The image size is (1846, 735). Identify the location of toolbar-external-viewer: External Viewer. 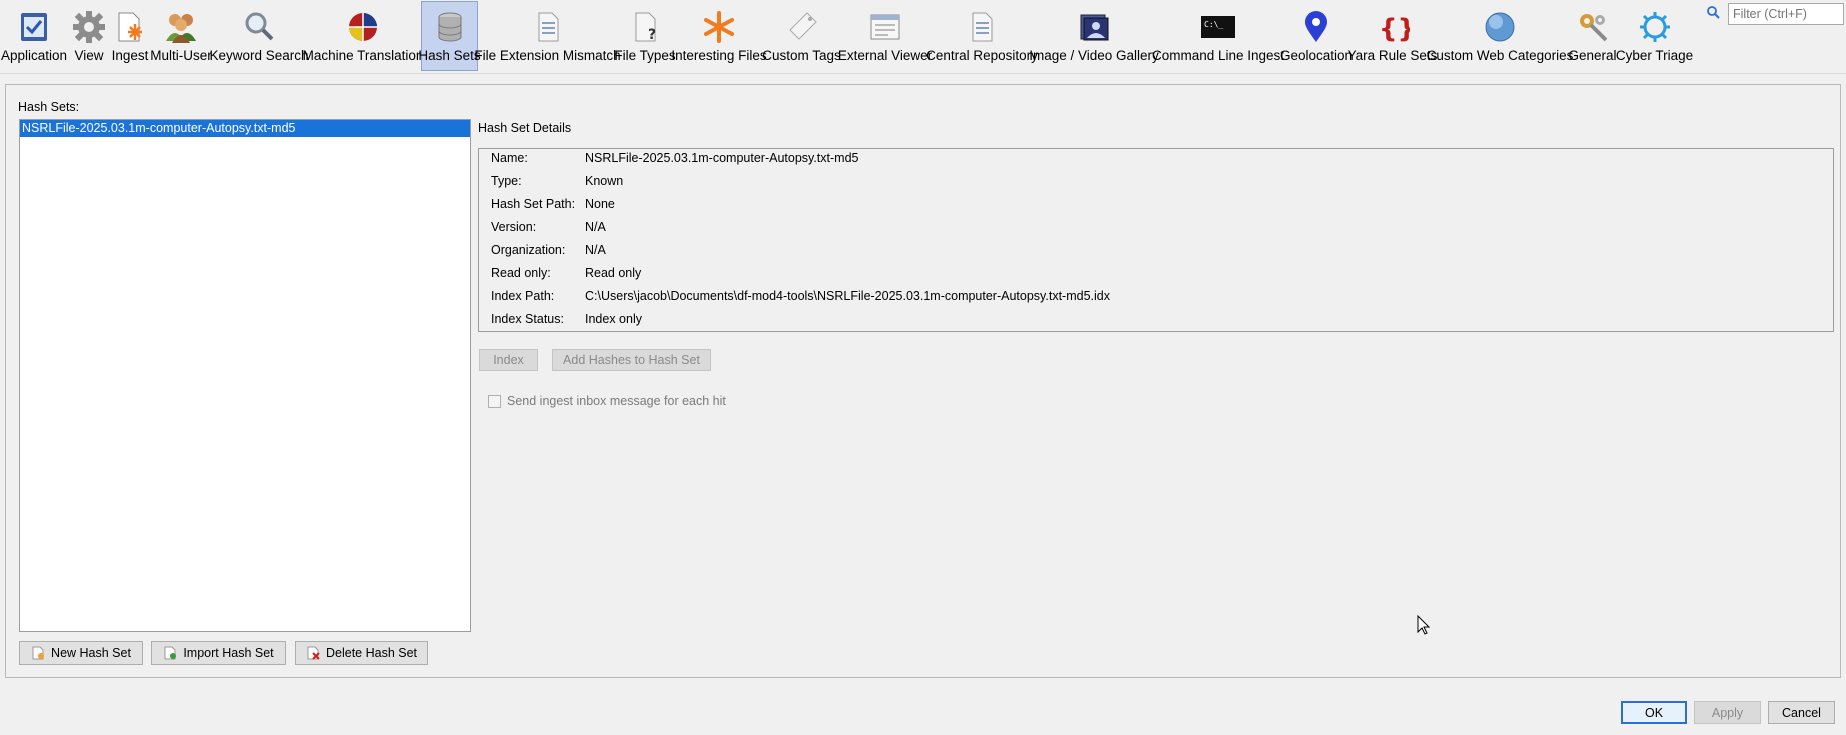
(885, 36).